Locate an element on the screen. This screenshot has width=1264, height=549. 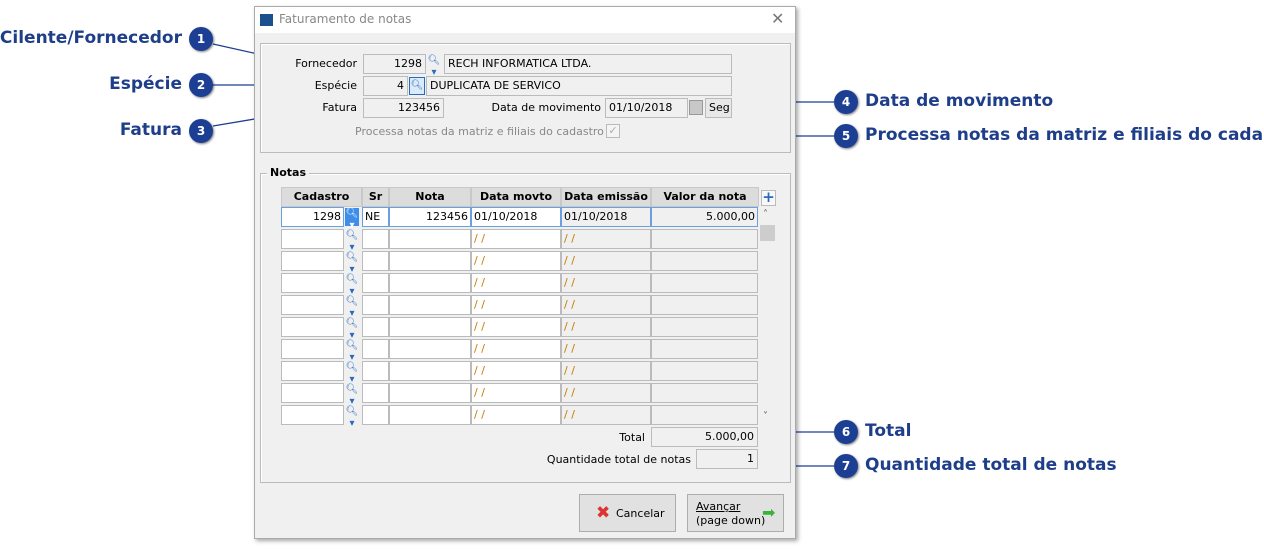
column-header: Valor da nota is located at coordinates (705, 197).